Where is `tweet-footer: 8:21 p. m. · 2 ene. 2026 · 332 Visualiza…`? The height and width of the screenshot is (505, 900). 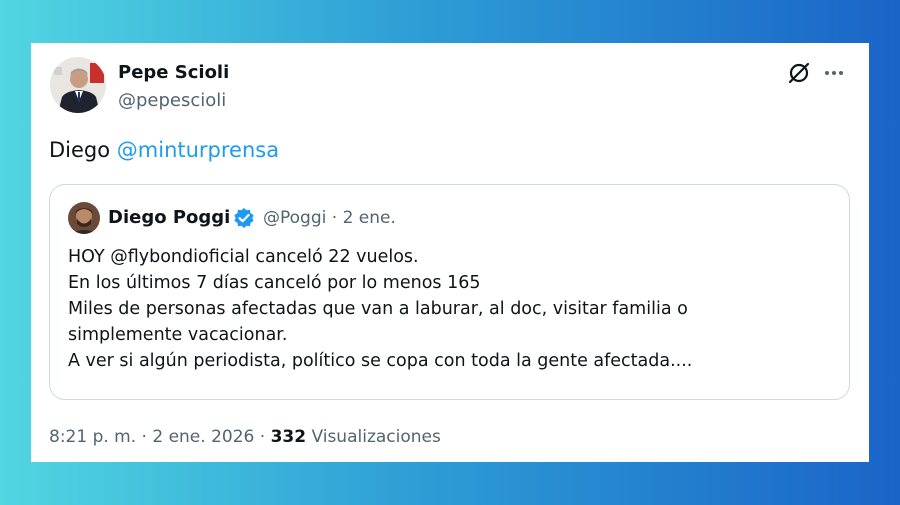
tweet-footer: 8:21 p. m. · 2 ene. 2026 · 332 Visualiza… is located at coordinates (245, 437).